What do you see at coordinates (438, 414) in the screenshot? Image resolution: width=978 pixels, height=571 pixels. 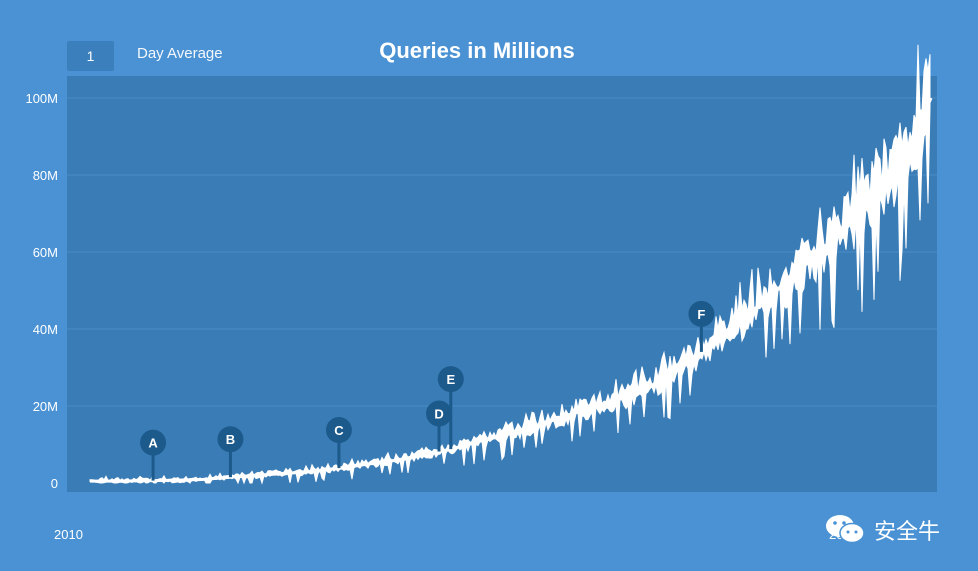 I see `annotation-label: D` at bounding box center [438, 414].